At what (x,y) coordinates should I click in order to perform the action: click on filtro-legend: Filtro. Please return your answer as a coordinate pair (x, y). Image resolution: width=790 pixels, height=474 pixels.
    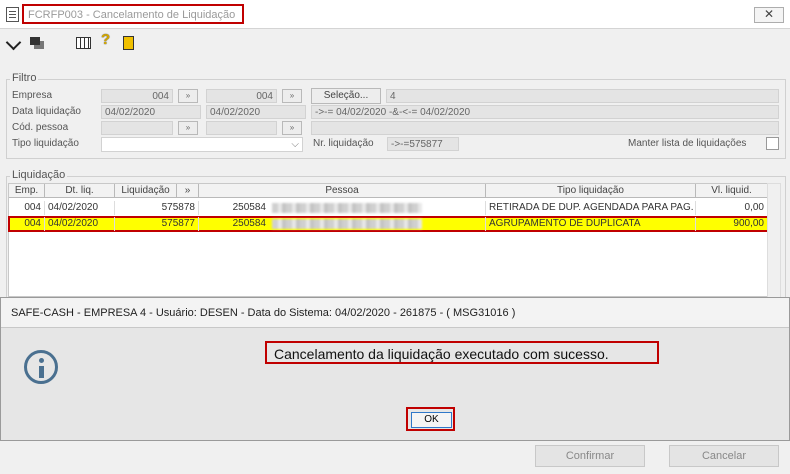
    Looking at the image, I should click on (24, 78).